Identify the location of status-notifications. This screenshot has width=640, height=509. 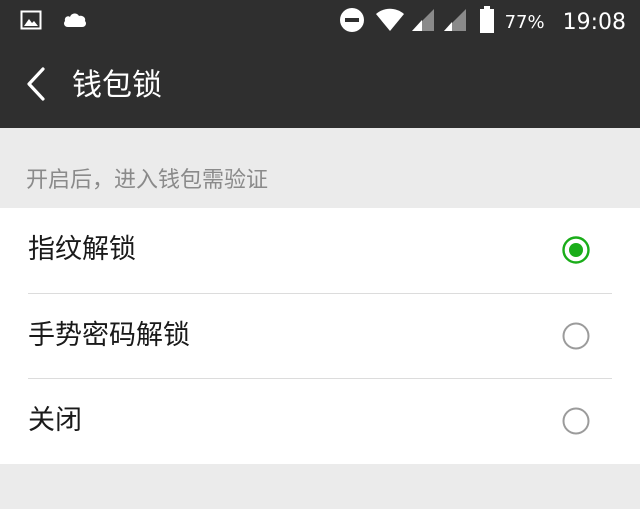
(54, 22).